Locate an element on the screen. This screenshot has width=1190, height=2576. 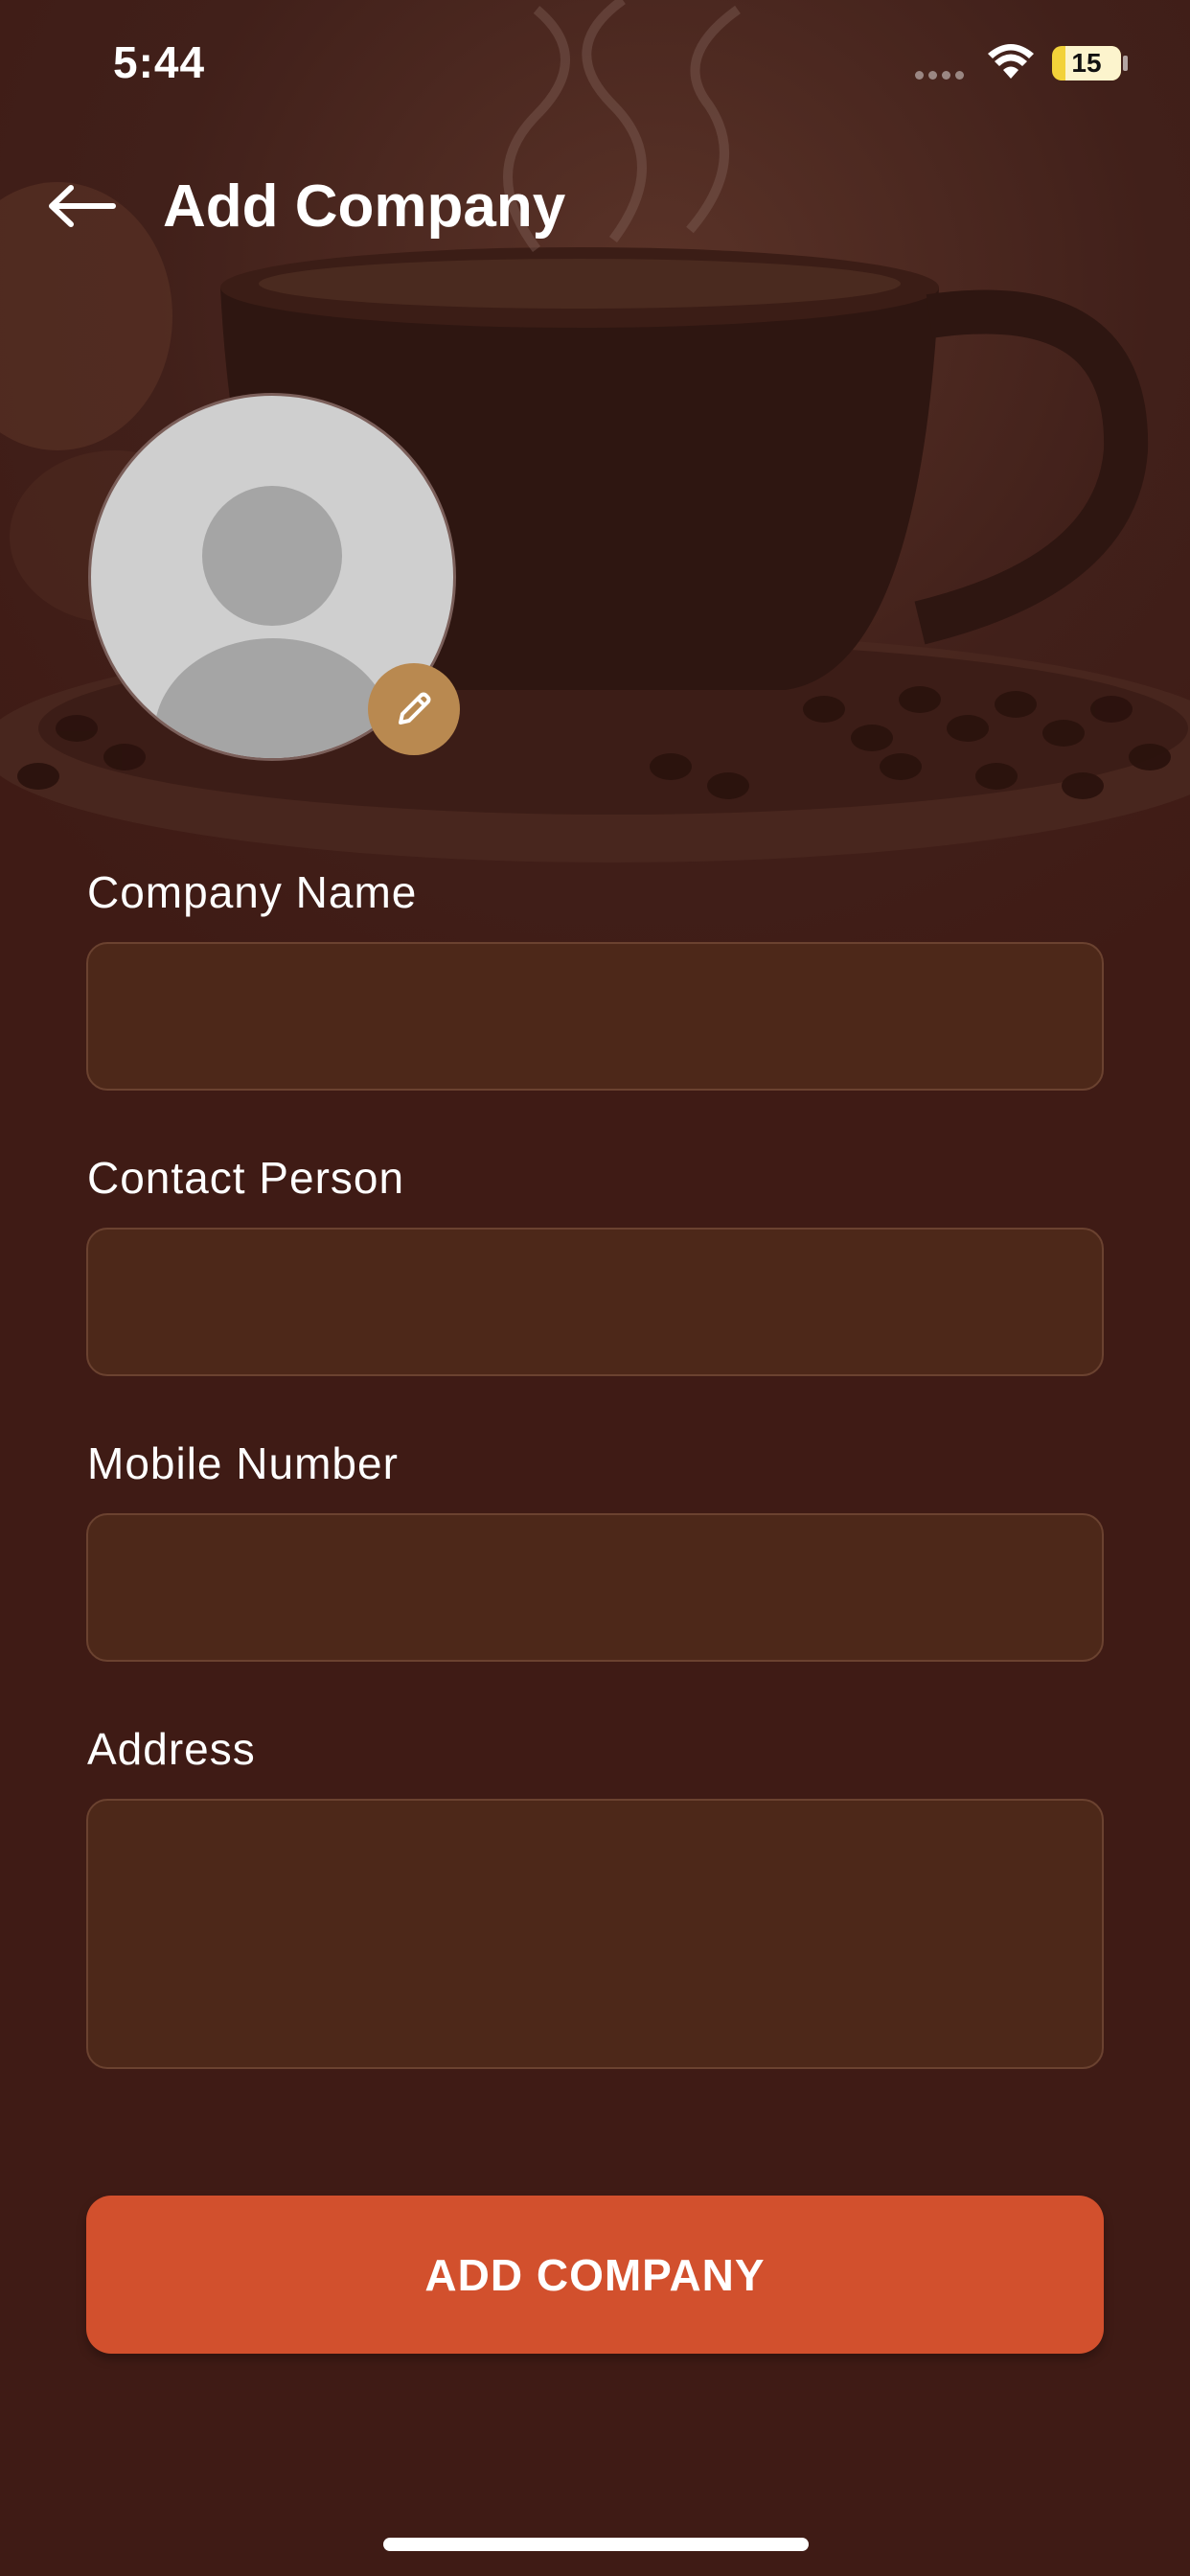
contact-person-input is located at coordinates (595, 1302).